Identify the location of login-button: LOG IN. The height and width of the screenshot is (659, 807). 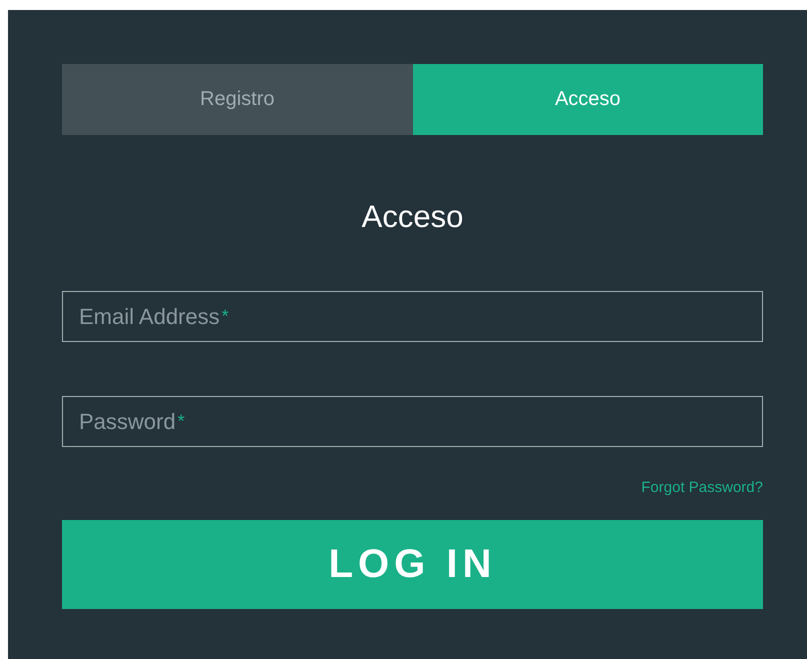
(412, 564).